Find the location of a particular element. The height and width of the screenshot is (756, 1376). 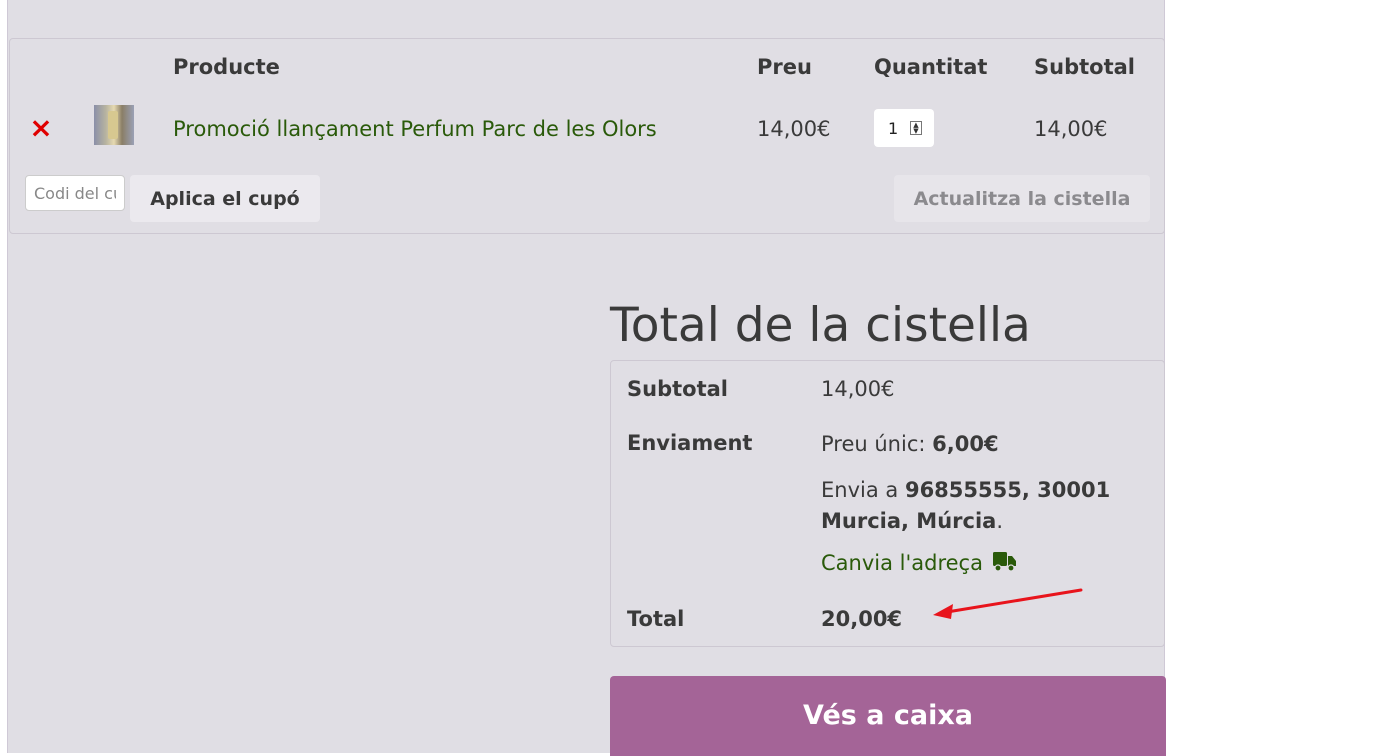

remove-item-icon: × is located at coordinates (41, 128).